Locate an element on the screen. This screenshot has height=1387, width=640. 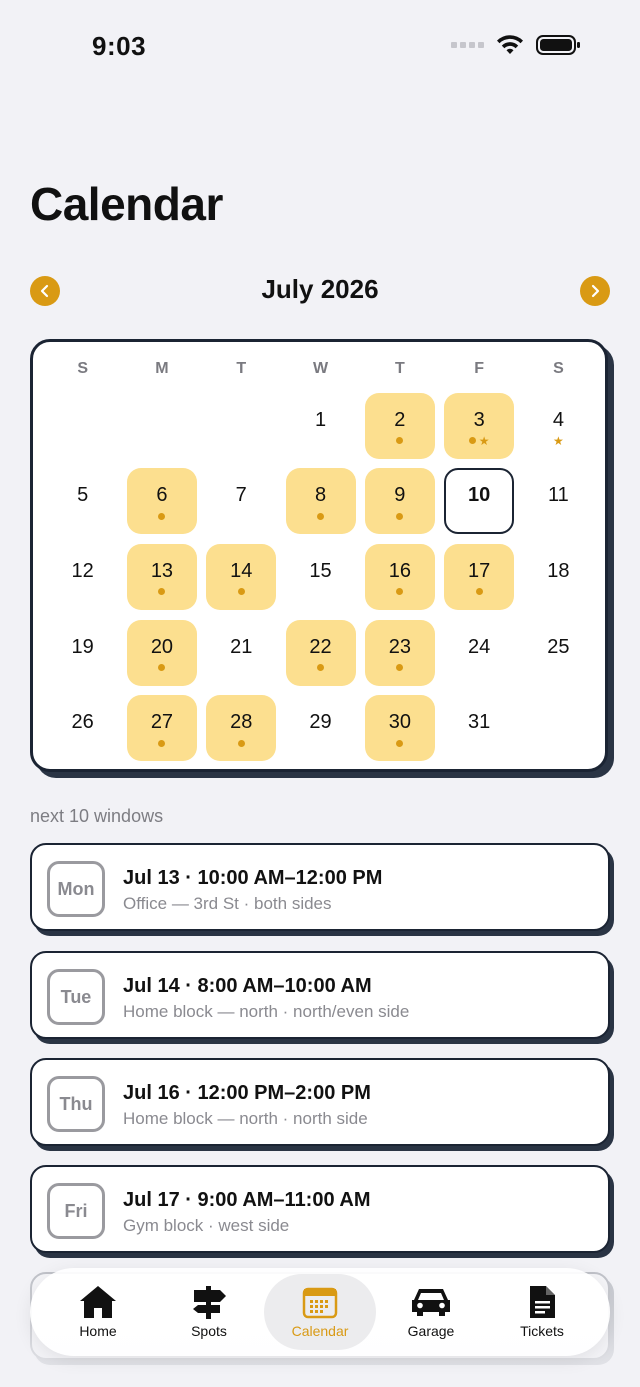
calendar-cell: 13 is located at coordinates (161, 577).